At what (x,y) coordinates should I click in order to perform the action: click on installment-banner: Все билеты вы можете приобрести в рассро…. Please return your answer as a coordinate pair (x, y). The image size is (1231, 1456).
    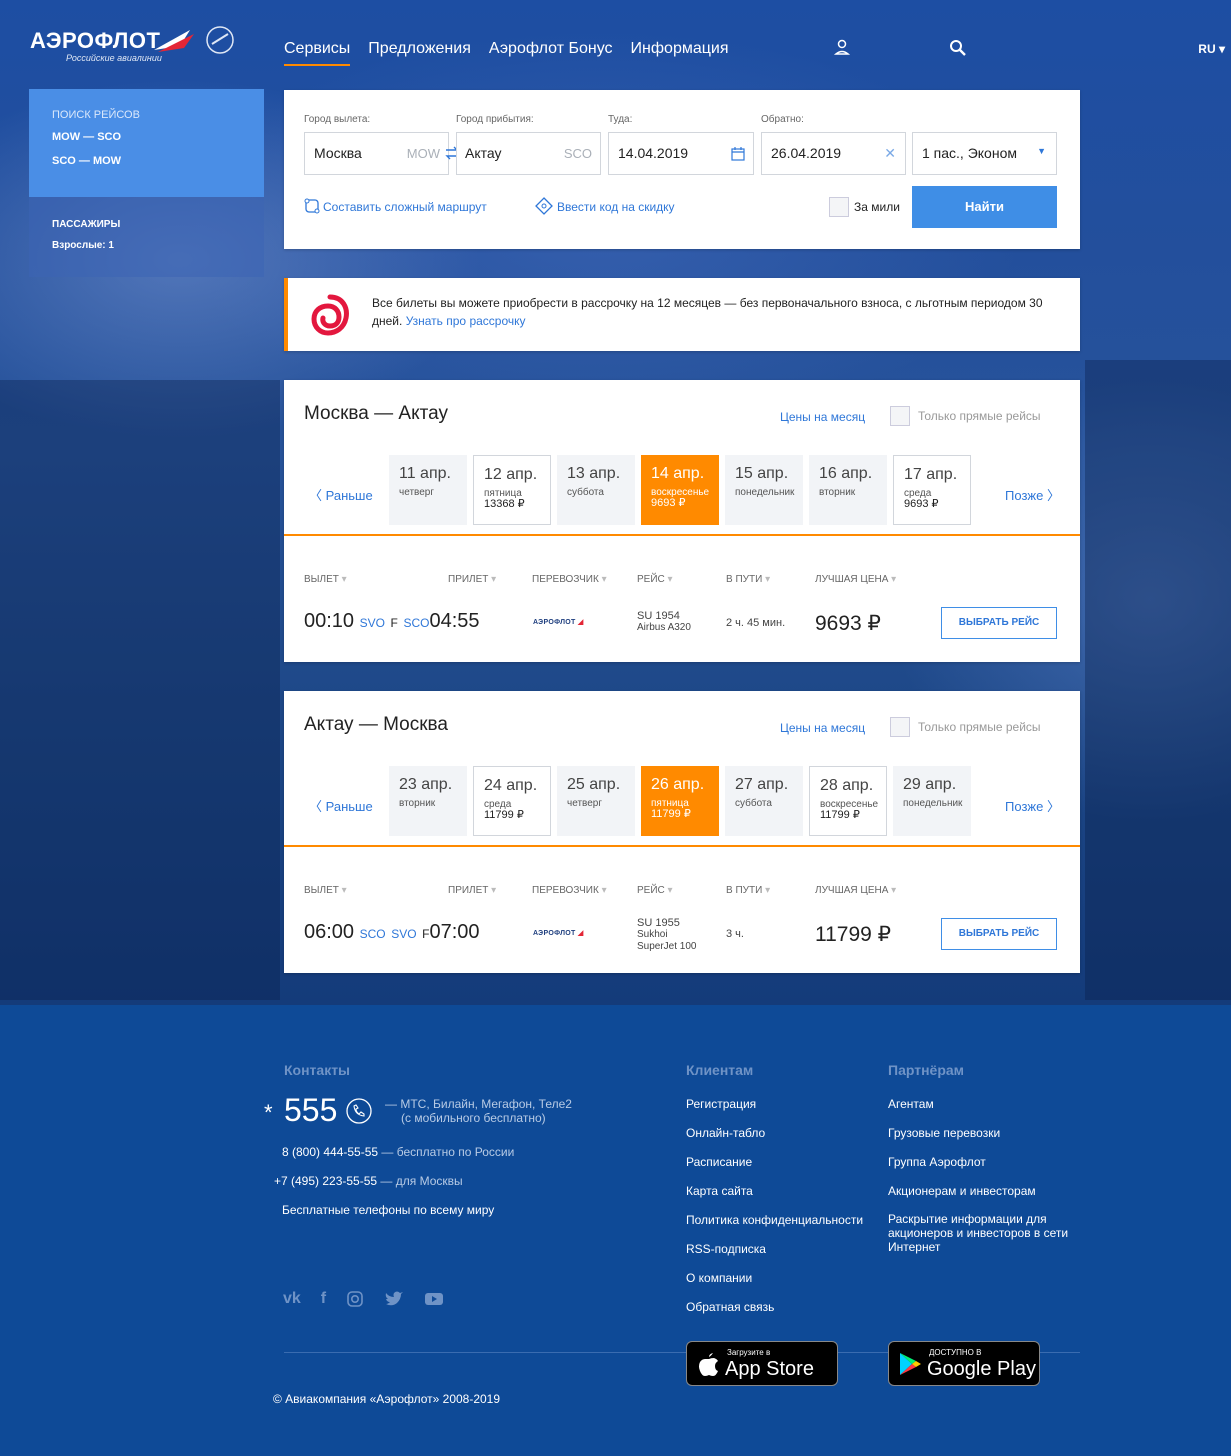
    Looking at the image, I should click on (682, 314).